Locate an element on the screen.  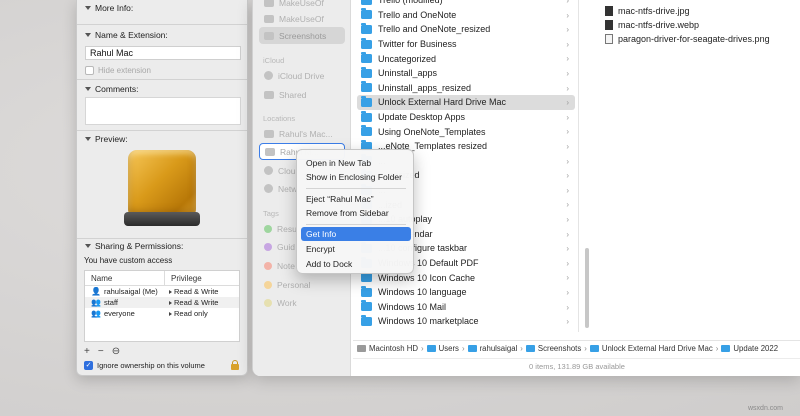
folder-row: Update Desktop Apps › is located at coordinates (466, 117).